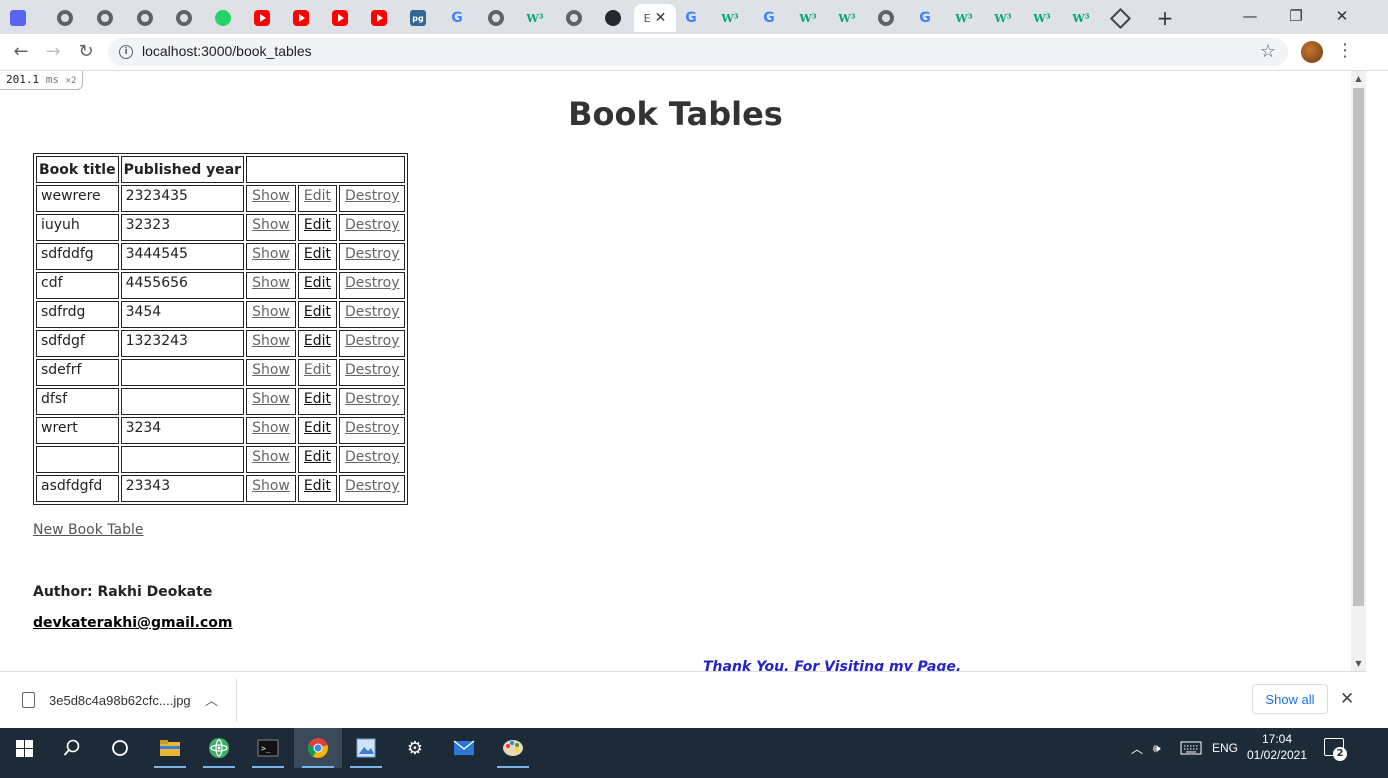 The width and height of the screenshot is (1388, 778). What do you see at coordinates (1347, 699) in the screenshot?
I see `close-download-bar-button: ✕` at bounding box center [1347, 699].